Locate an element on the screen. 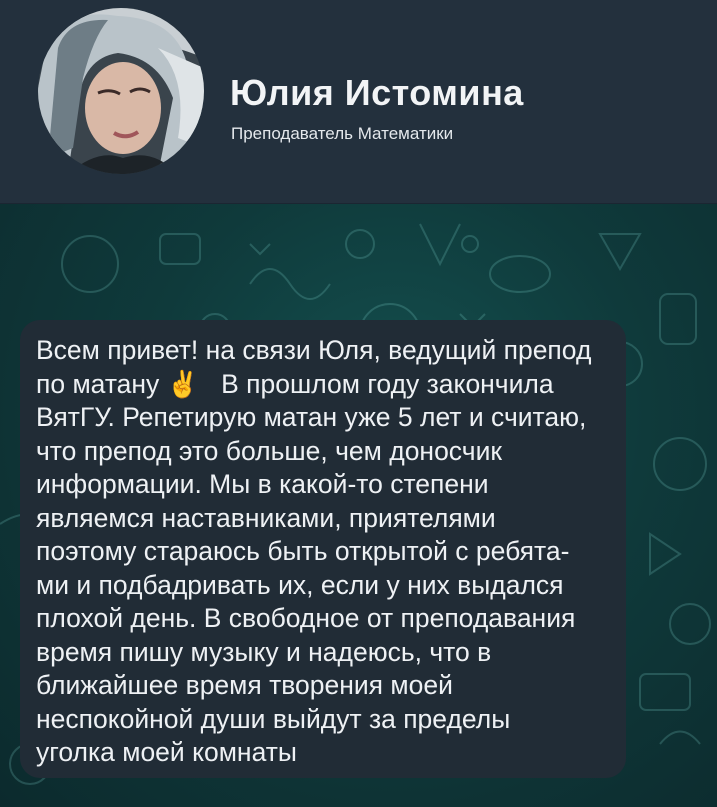 The image size is (717, 807). victory-hand-emoji: ✌ is located at coordinates (183, 383).